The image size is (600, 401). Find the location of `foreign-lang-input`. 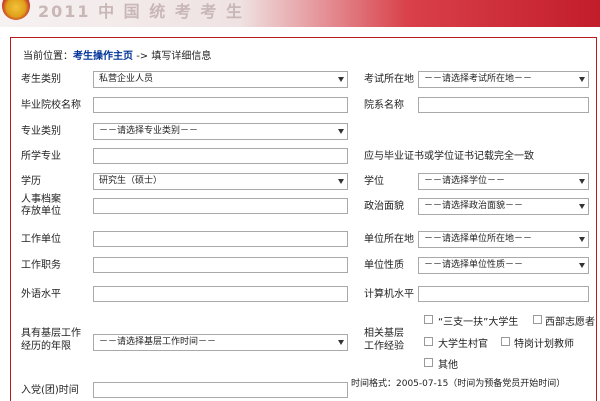

foreign-lang-input is located at coordinates (220, 294).